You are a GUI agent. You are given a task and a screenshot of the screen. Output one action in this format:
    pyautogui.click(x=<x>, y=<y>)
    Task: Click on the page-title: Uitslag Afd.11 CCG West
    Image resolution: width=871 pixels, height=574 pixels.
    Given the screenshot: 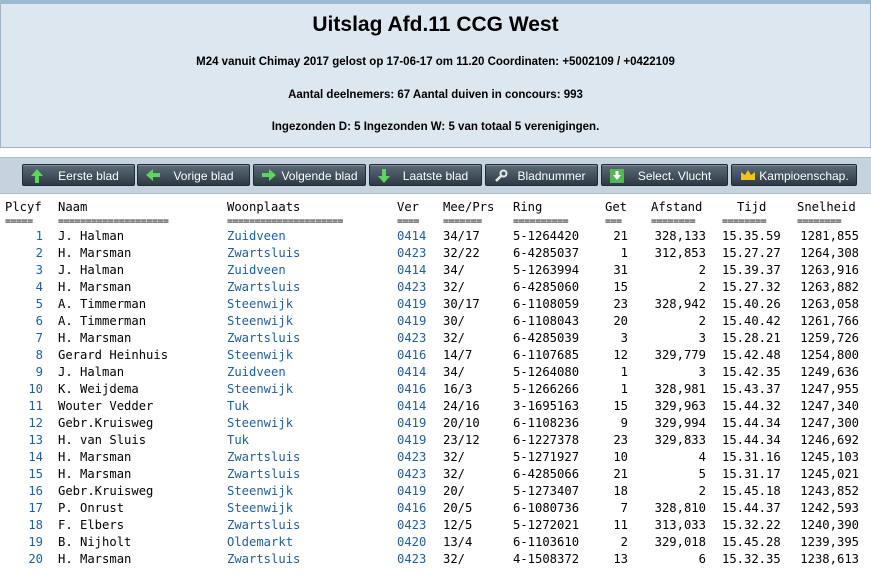 What is the action you would take?
    pyautogui.click(x=435, y=24)
    